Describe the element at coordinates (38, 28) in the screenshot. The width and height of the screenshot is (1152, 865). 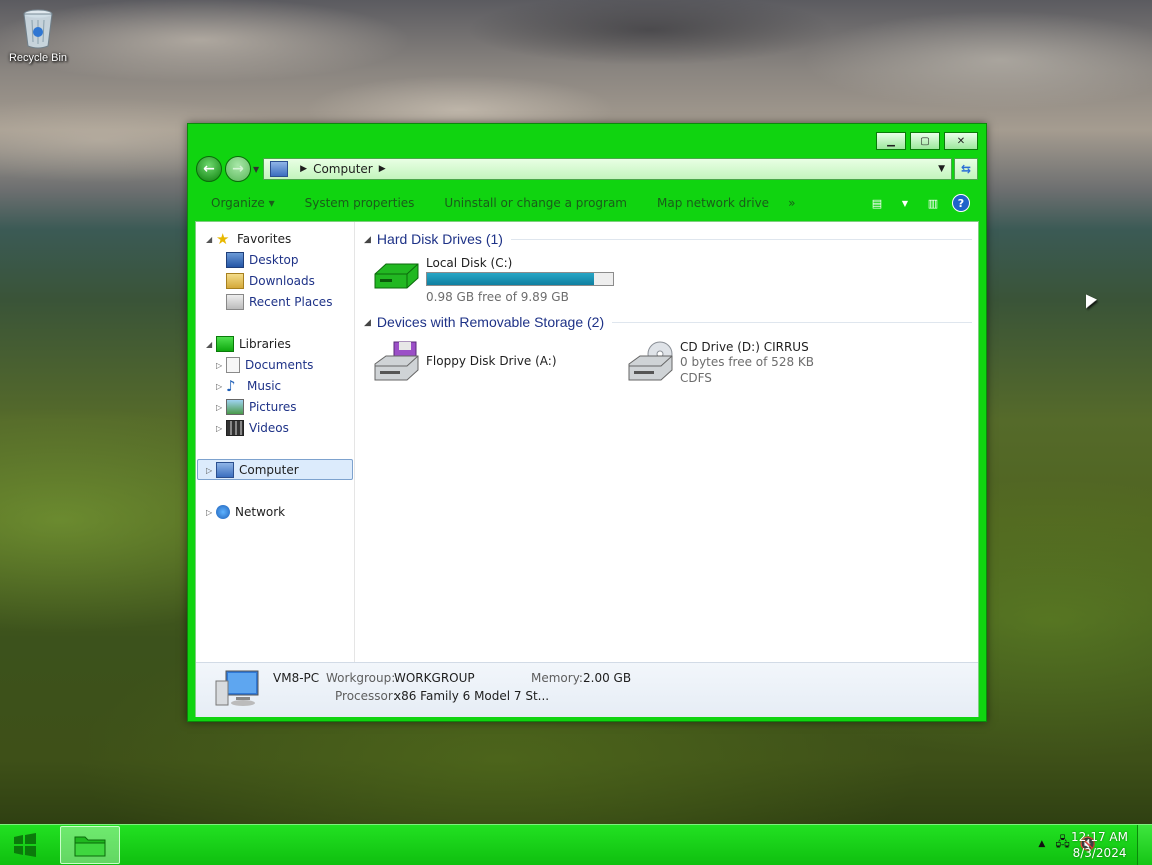
I see `recycle-bin-icon` at that location.